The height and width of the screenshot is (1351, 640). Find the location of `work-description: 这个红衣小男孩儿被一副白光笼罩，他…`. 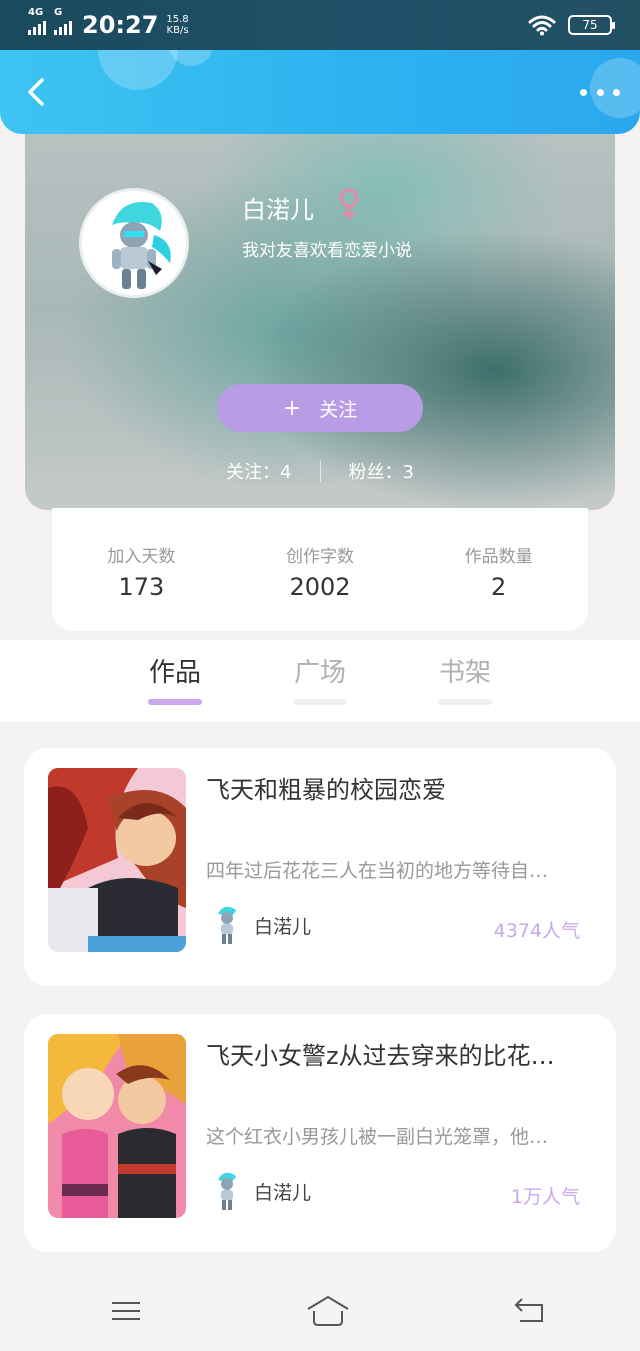

work-description: 这个红衣小男孩儿被一副白光笼罩，他… is located at coordinates (377, 1137).